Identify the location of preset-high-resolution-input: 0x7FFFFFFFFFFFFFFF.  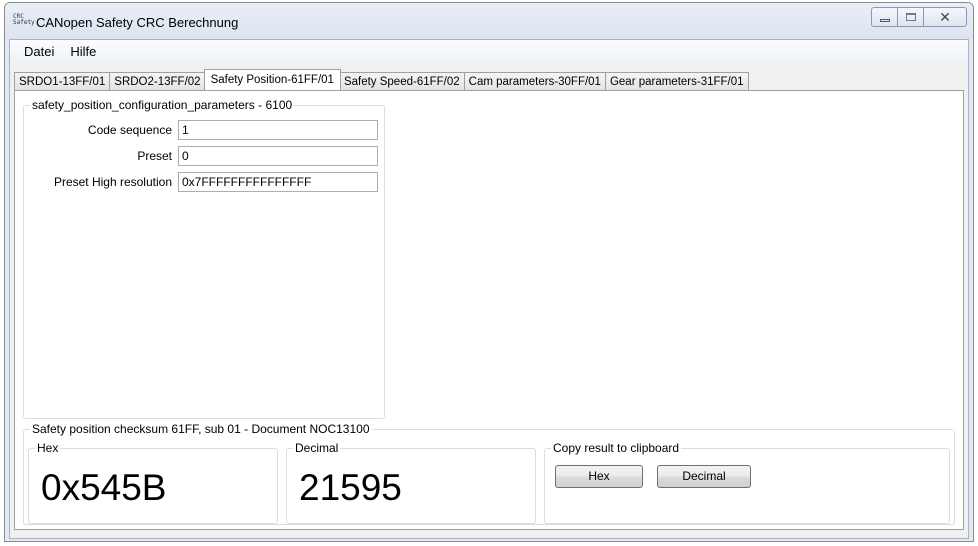
(278, 182).